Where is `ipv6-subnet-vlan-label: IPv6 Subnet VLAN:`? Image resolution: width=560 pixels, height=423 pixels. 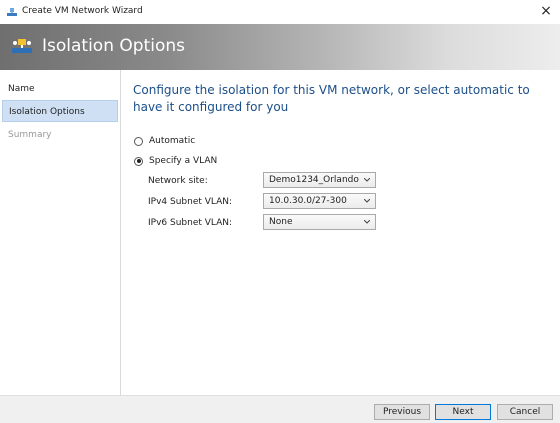 ipv6-subnet-vlan-label: IPv6 Subnet VLAN: is located at coordinates (190, 223).